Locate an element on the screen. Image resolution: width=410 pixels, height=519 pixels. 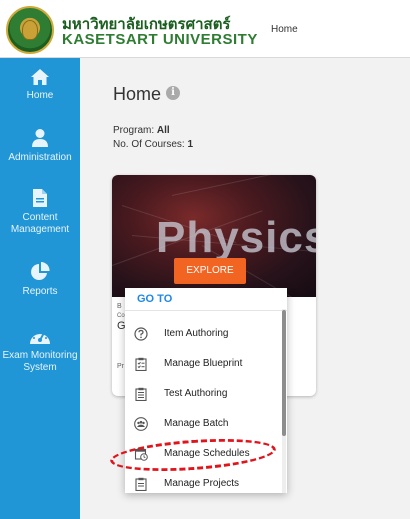
info-icon: i is located at coordinates (173, 93).